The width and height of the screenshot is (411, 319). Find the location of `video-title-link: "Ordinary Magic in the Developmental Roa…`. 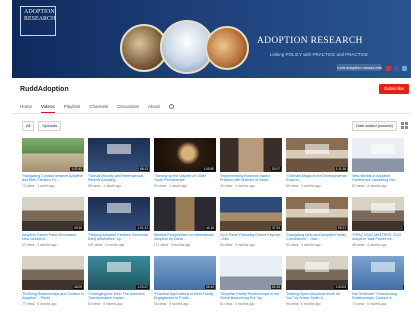

video-title-link: "Ordinary Magic in the Developmental Roa… is located at coordinates (317, 178).